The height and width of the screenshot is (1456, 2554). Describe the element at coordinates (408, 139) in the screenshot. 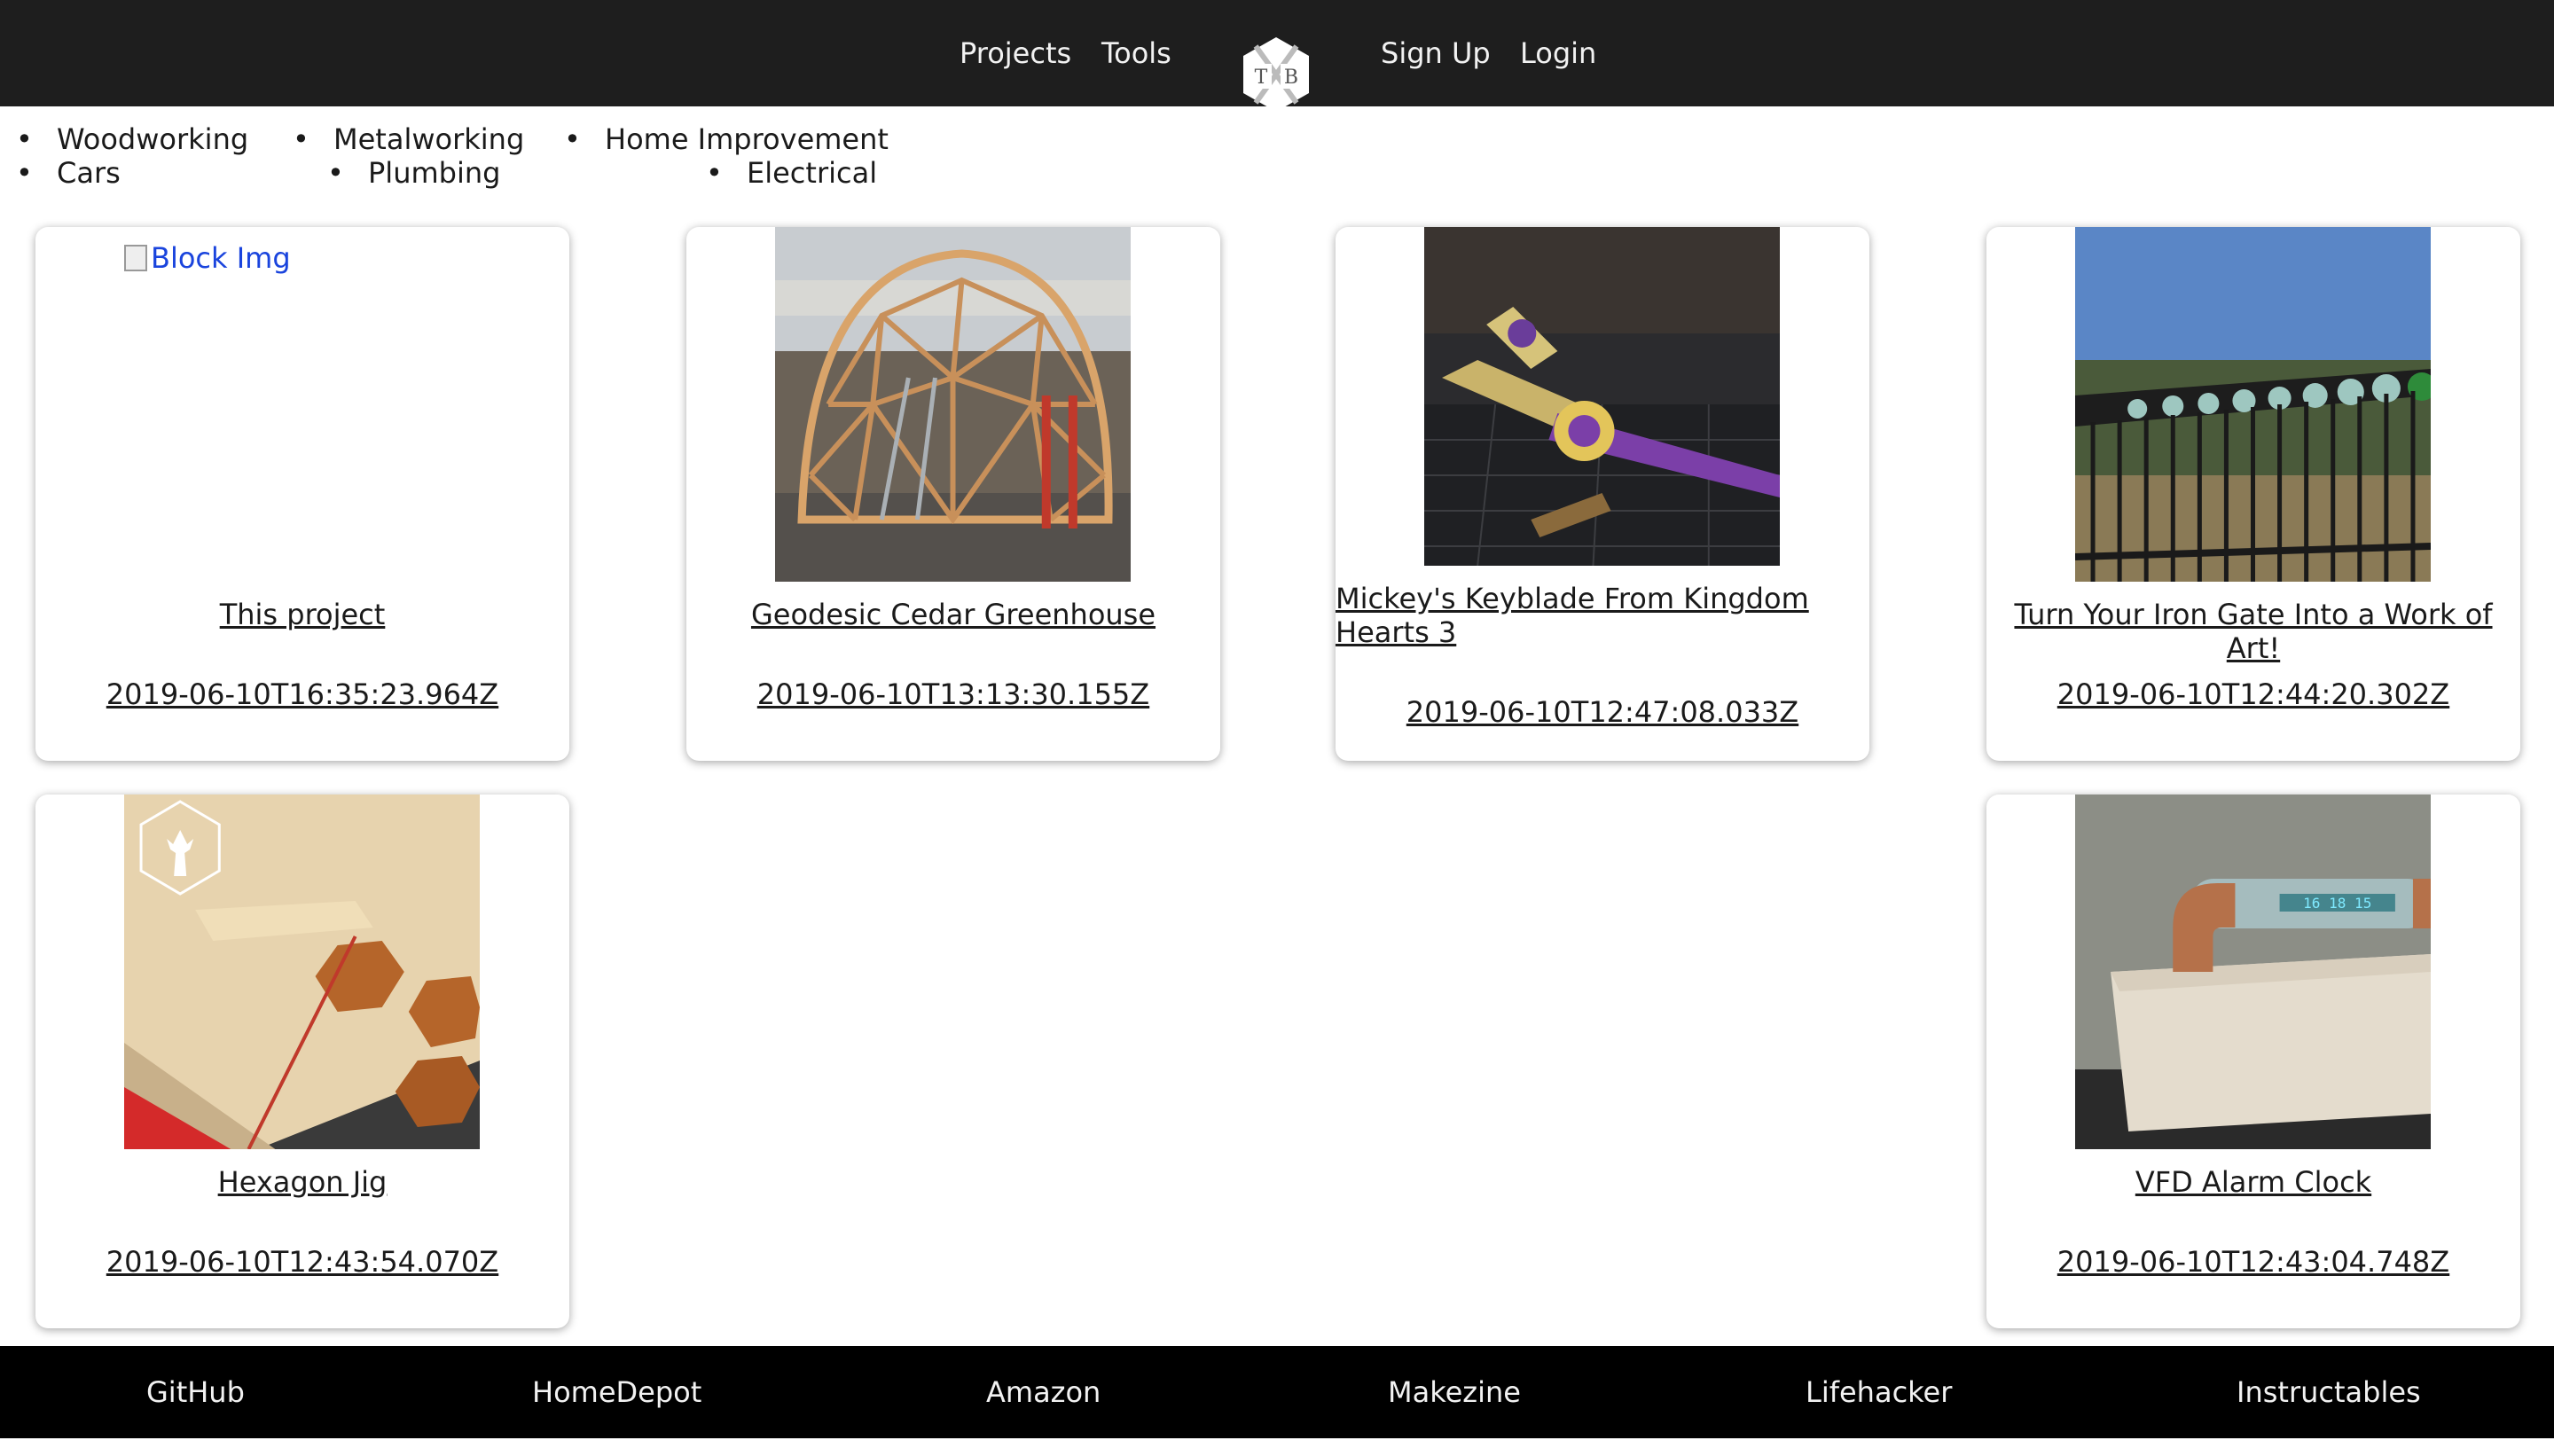

I see `category-metalworking: Metalworking` at that location.